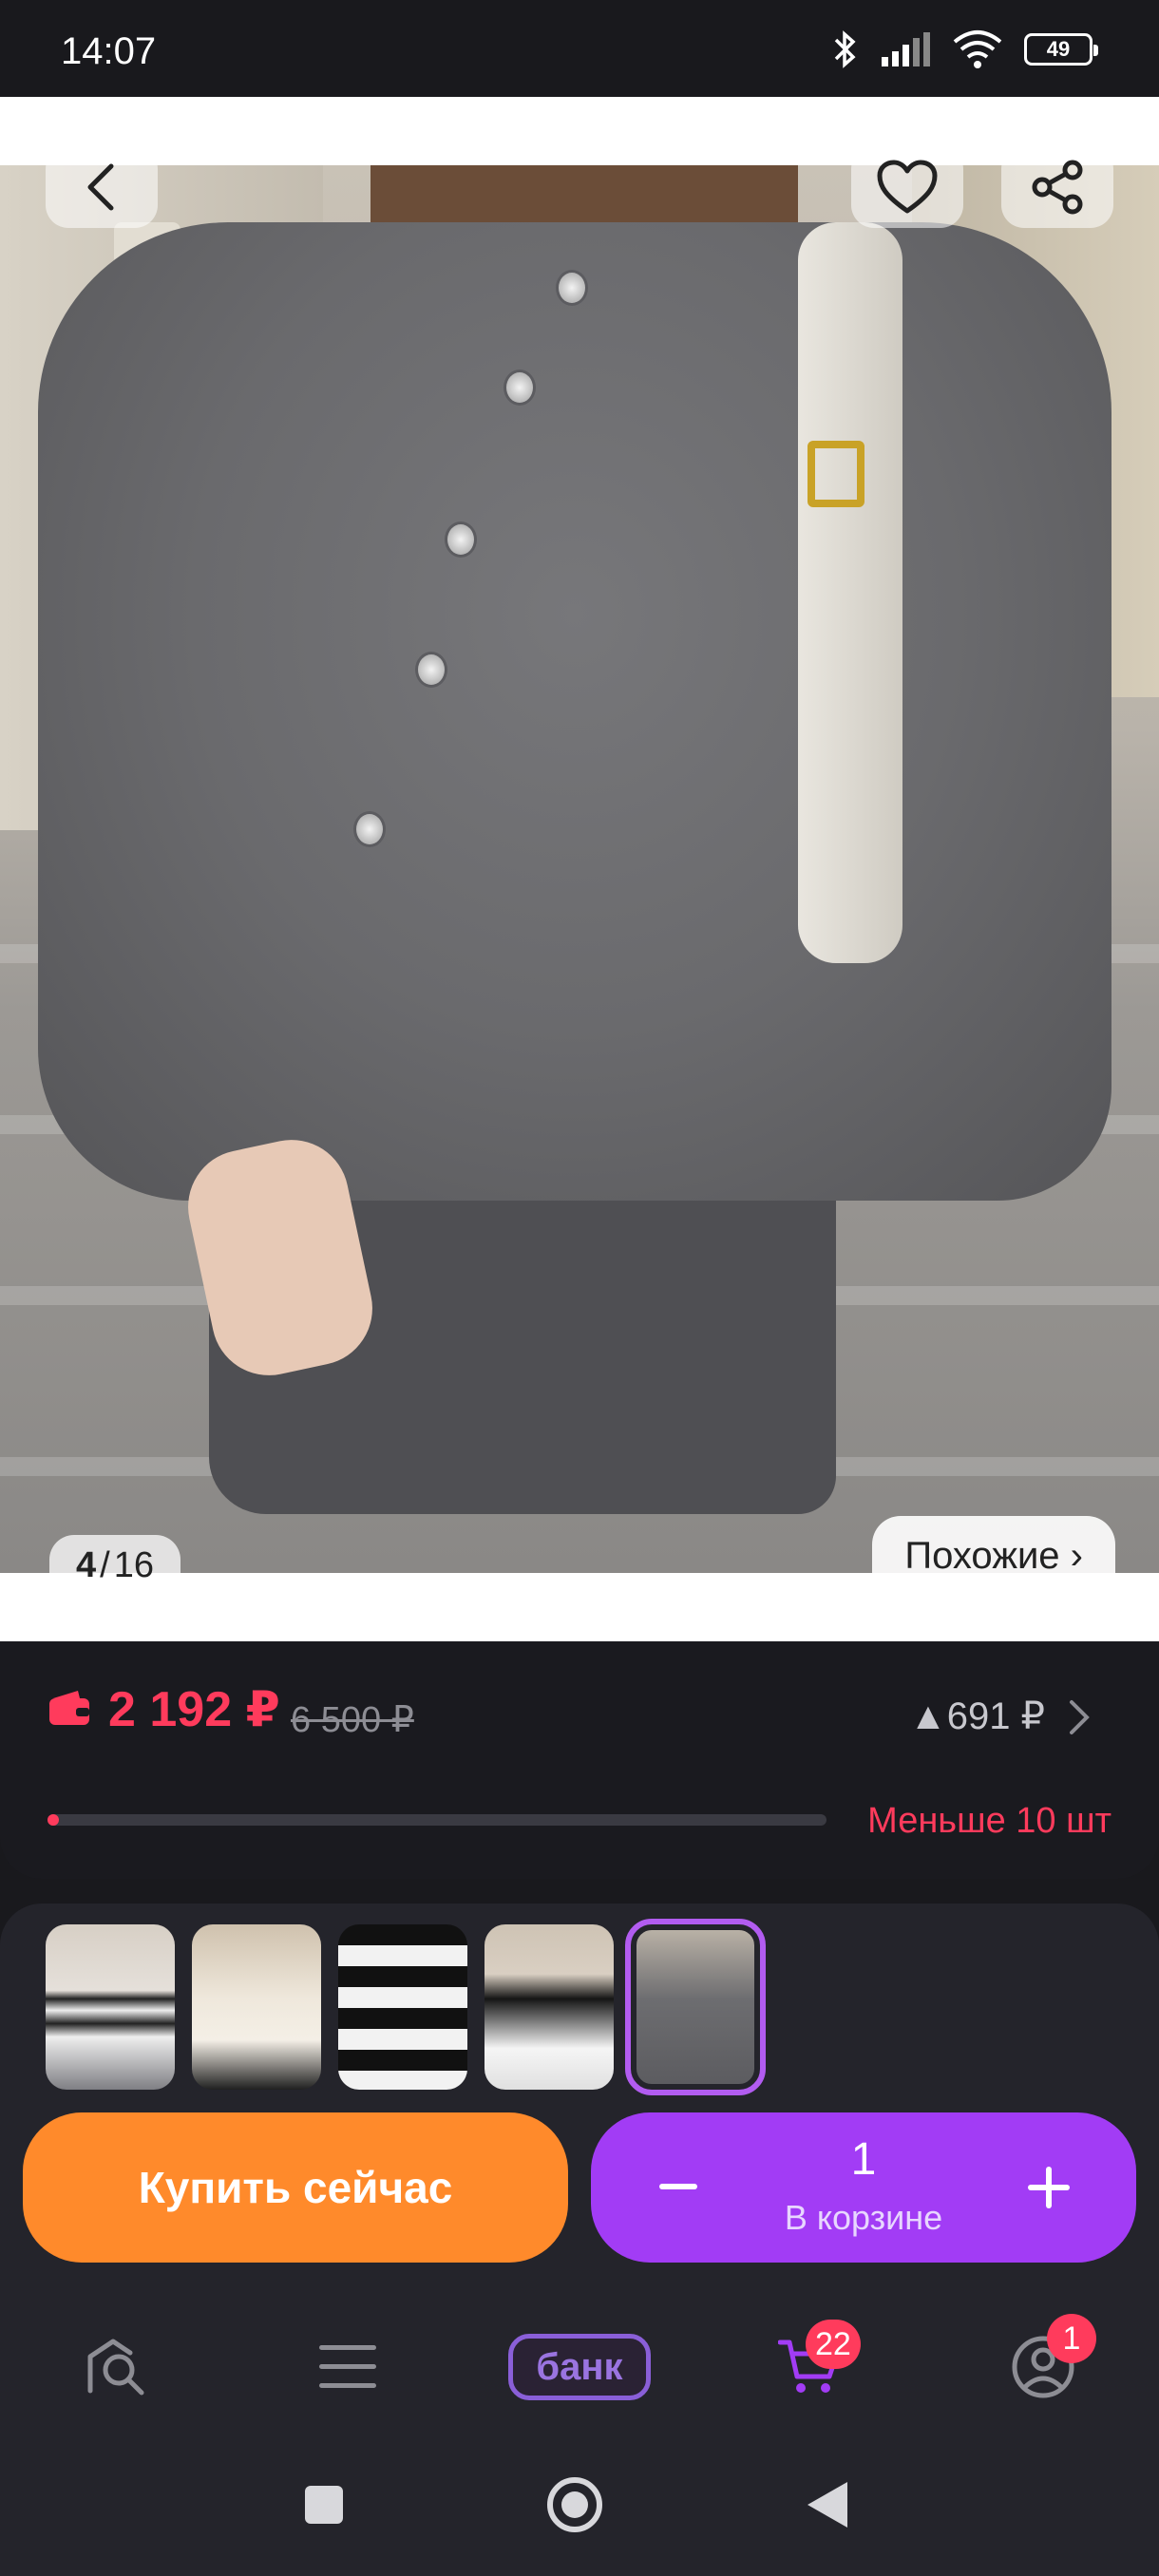  I want to click on nav-home, so click(116, 2367).